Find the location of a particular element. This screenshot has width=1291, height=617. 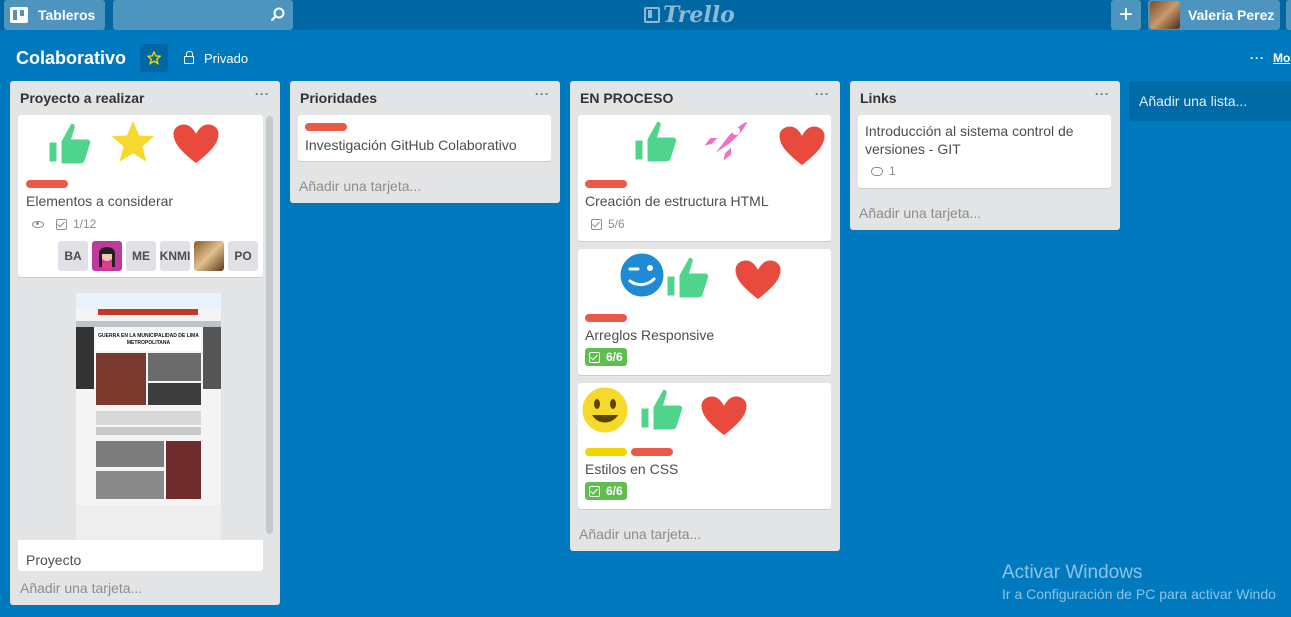

eye-icon is located at coordinates (38, 224).